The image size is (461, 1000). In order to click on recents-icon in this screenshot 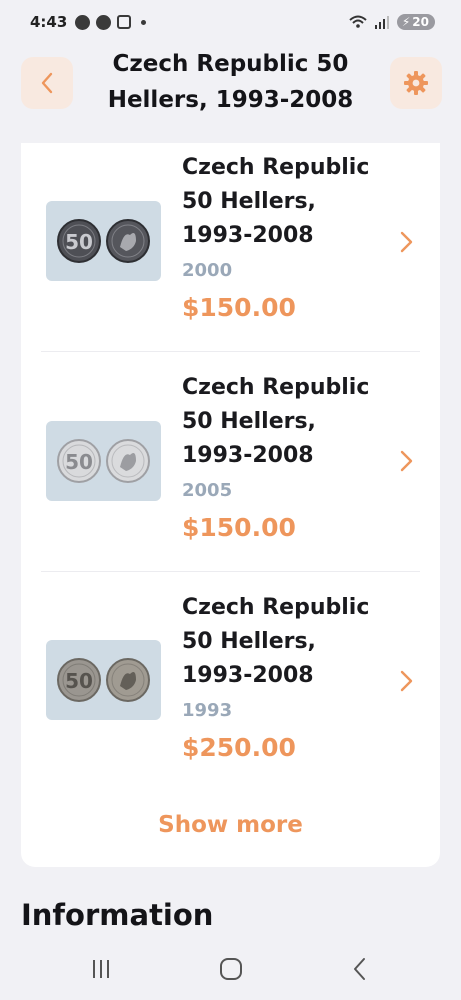, I will do `click(101, 969)`.